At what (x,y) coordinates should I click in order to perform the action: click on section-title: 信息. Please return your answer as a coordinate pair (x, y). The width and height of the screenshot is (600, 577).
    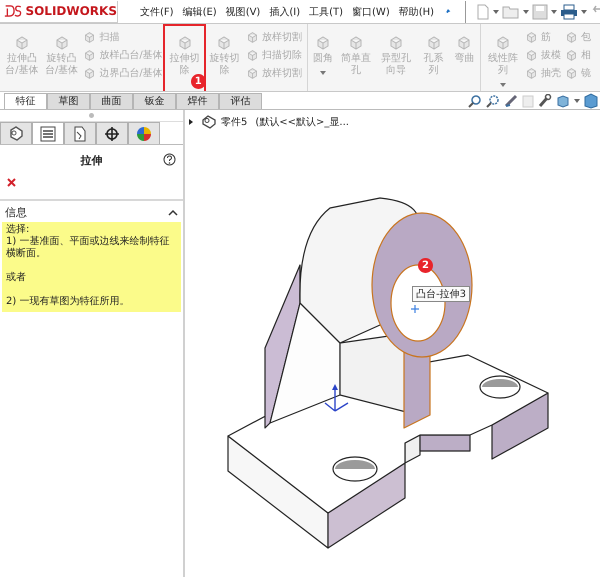
    Looking at the image, I should click on (16, 212).